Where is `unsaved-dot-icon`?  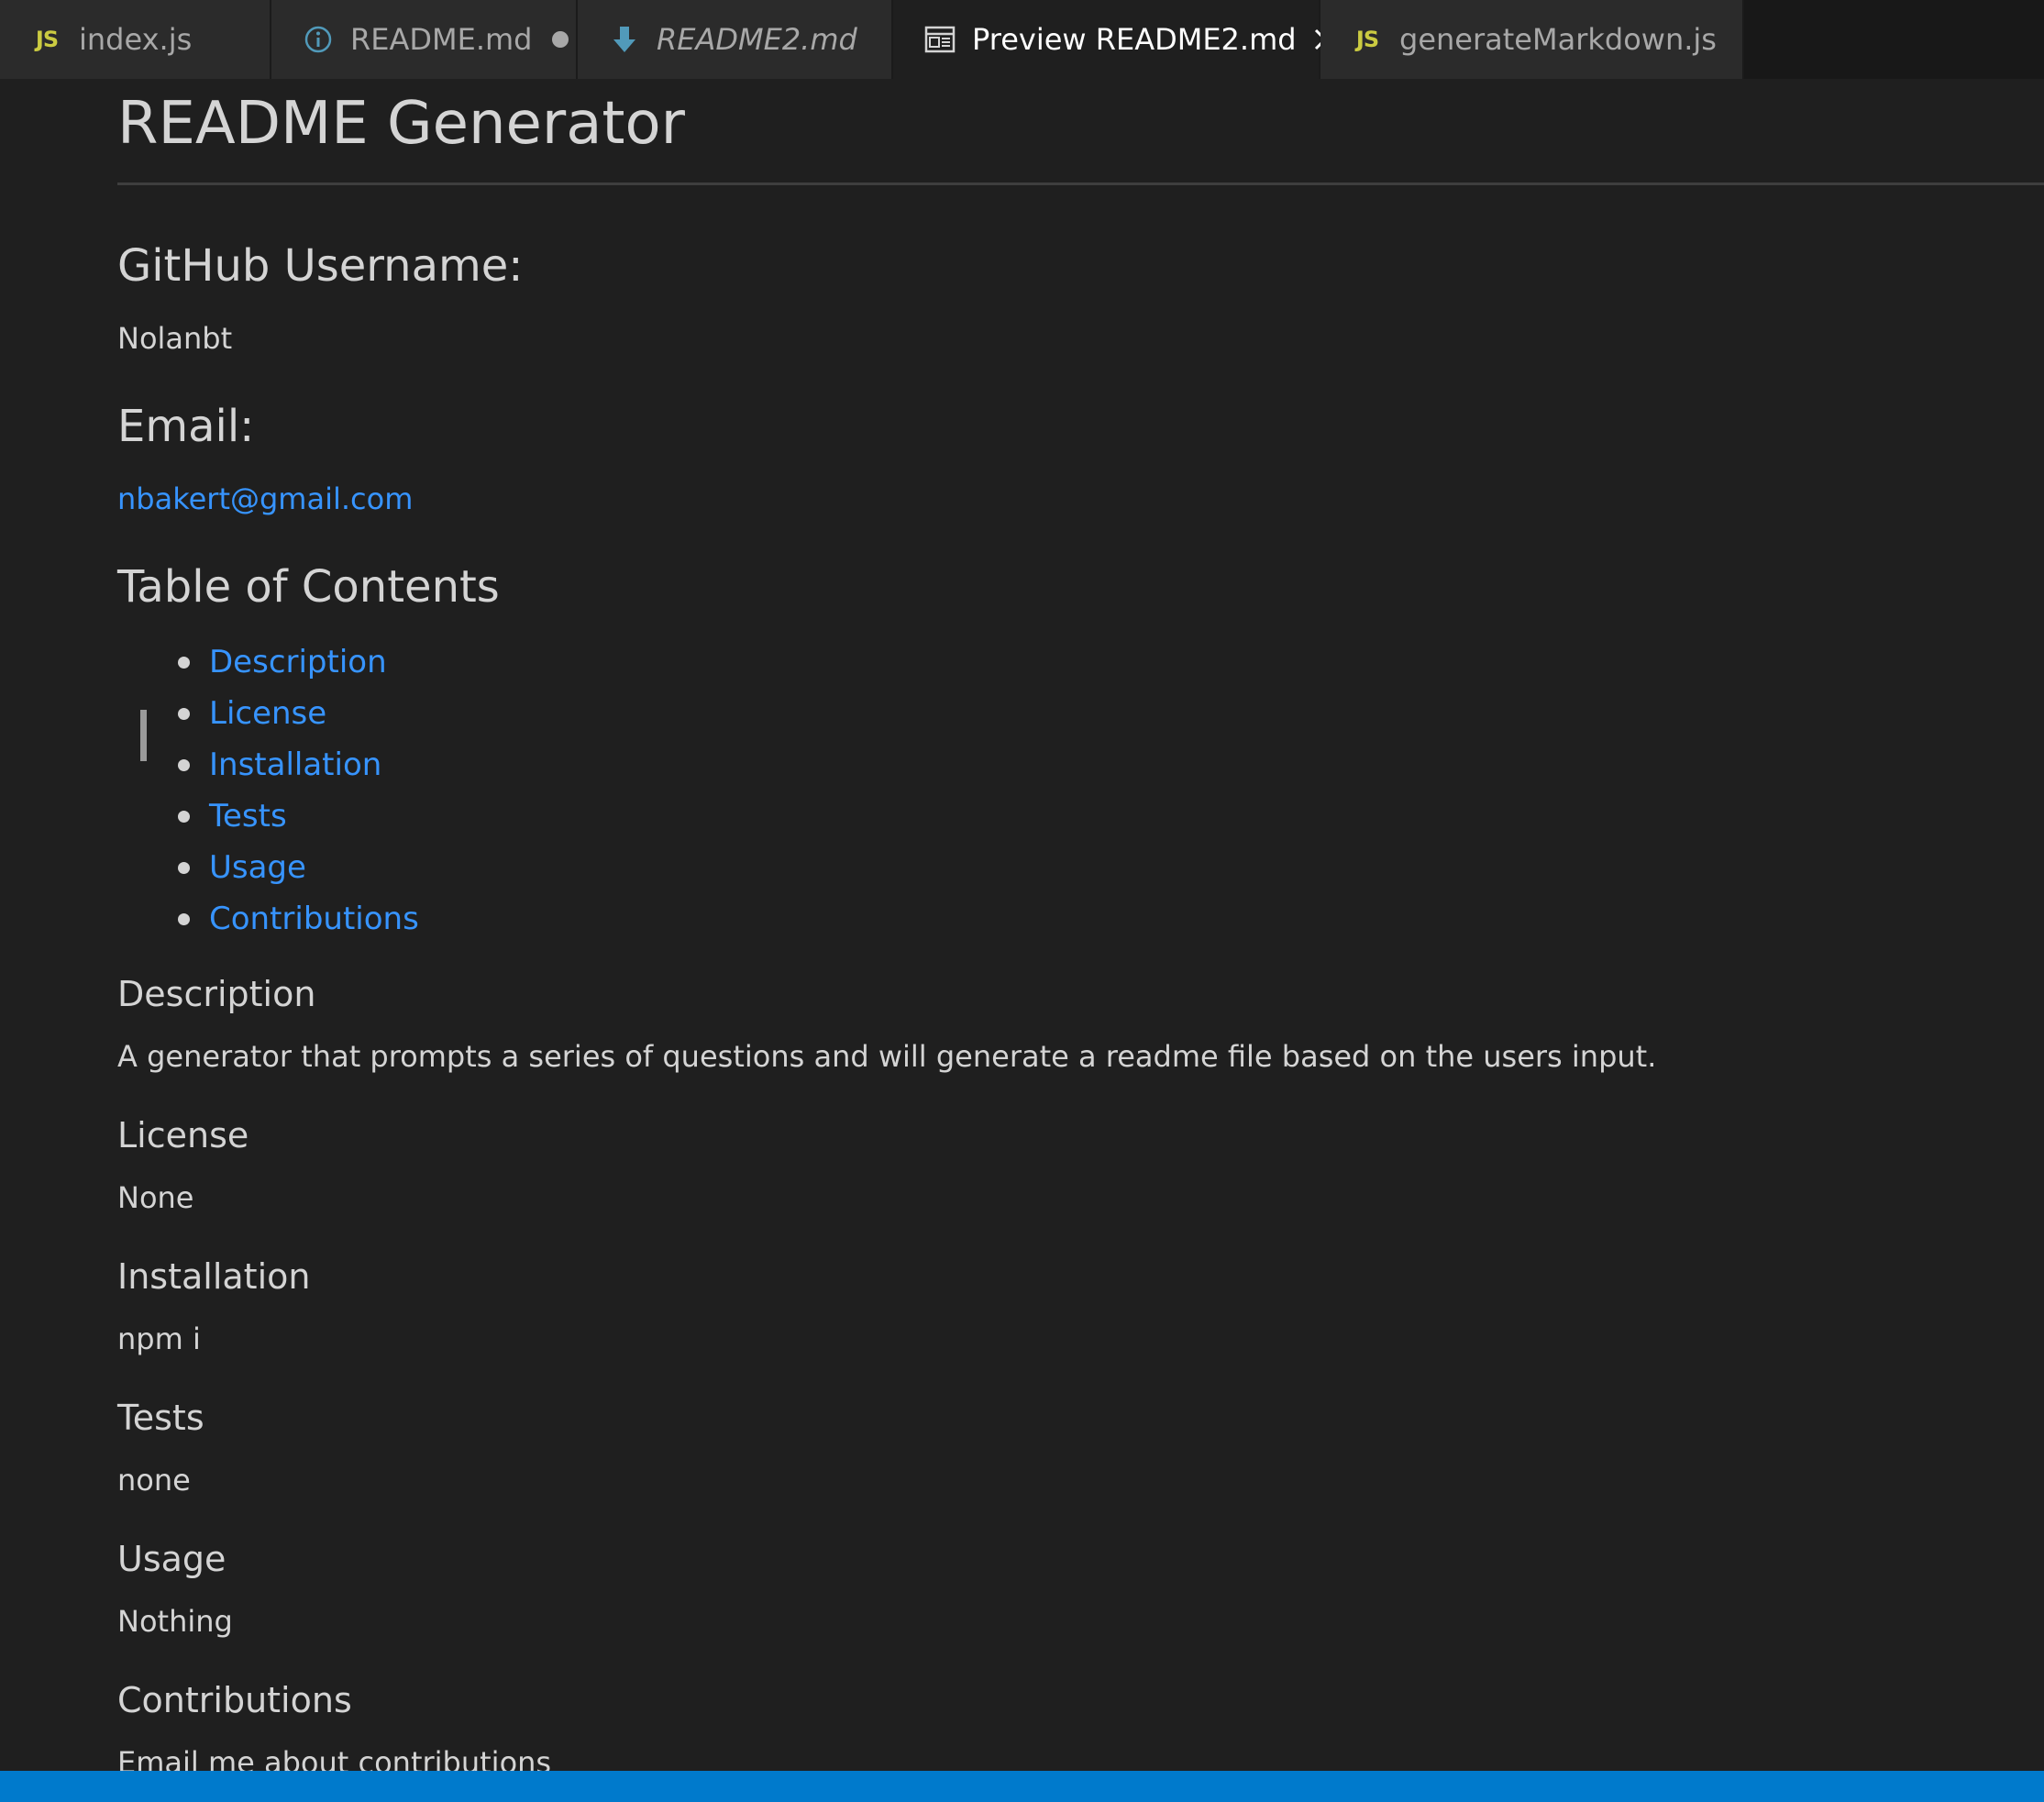 unsaved-dot-icon is located at coordinates (561, 39).